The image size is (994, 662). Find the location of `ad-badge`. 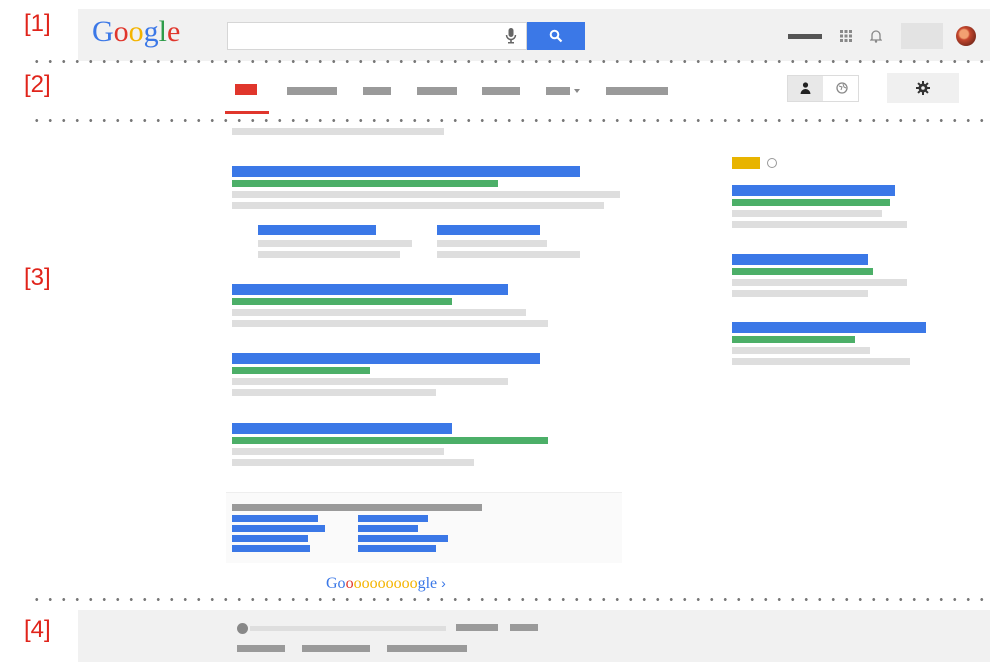

ad-badge is located at coordinates (746, 163).